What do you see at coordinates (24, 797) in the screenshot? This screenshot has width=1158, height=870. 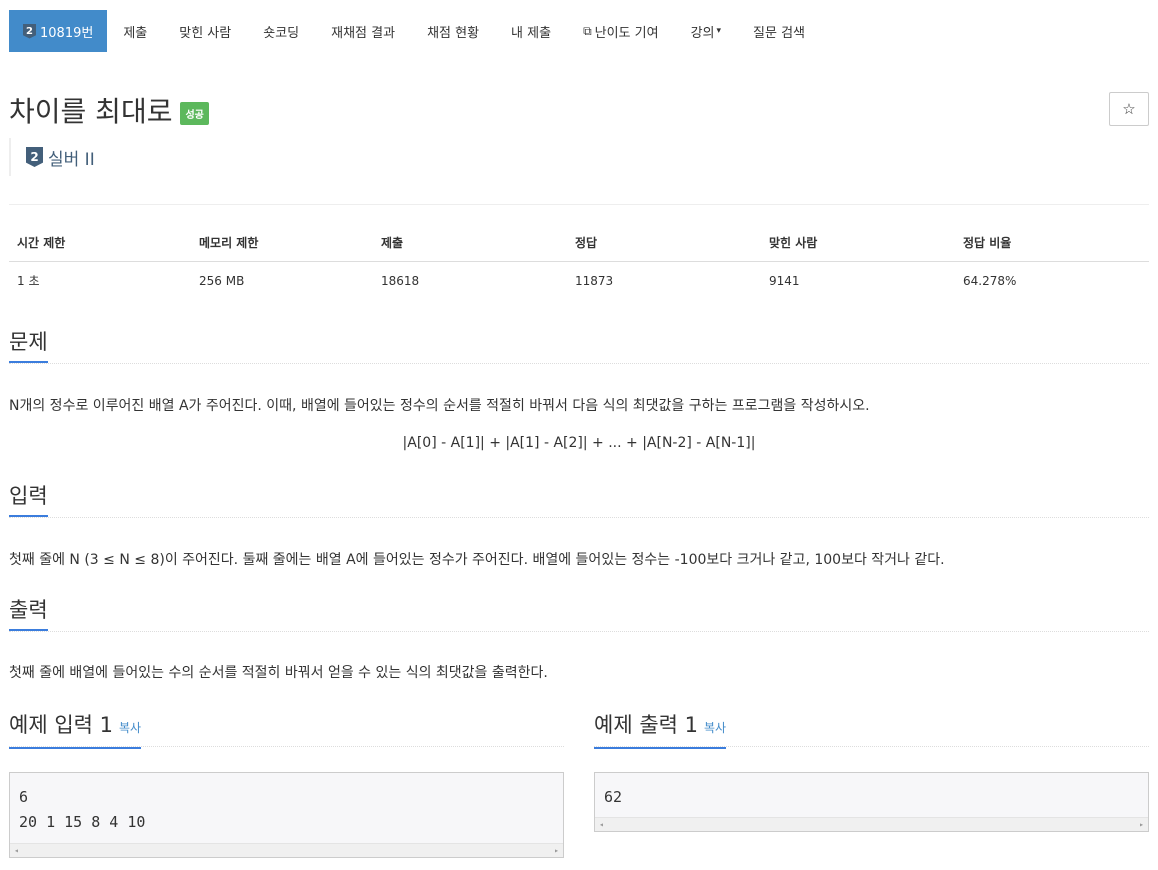 I see `sample-input-line: 6` at bounding box center [24, 797].